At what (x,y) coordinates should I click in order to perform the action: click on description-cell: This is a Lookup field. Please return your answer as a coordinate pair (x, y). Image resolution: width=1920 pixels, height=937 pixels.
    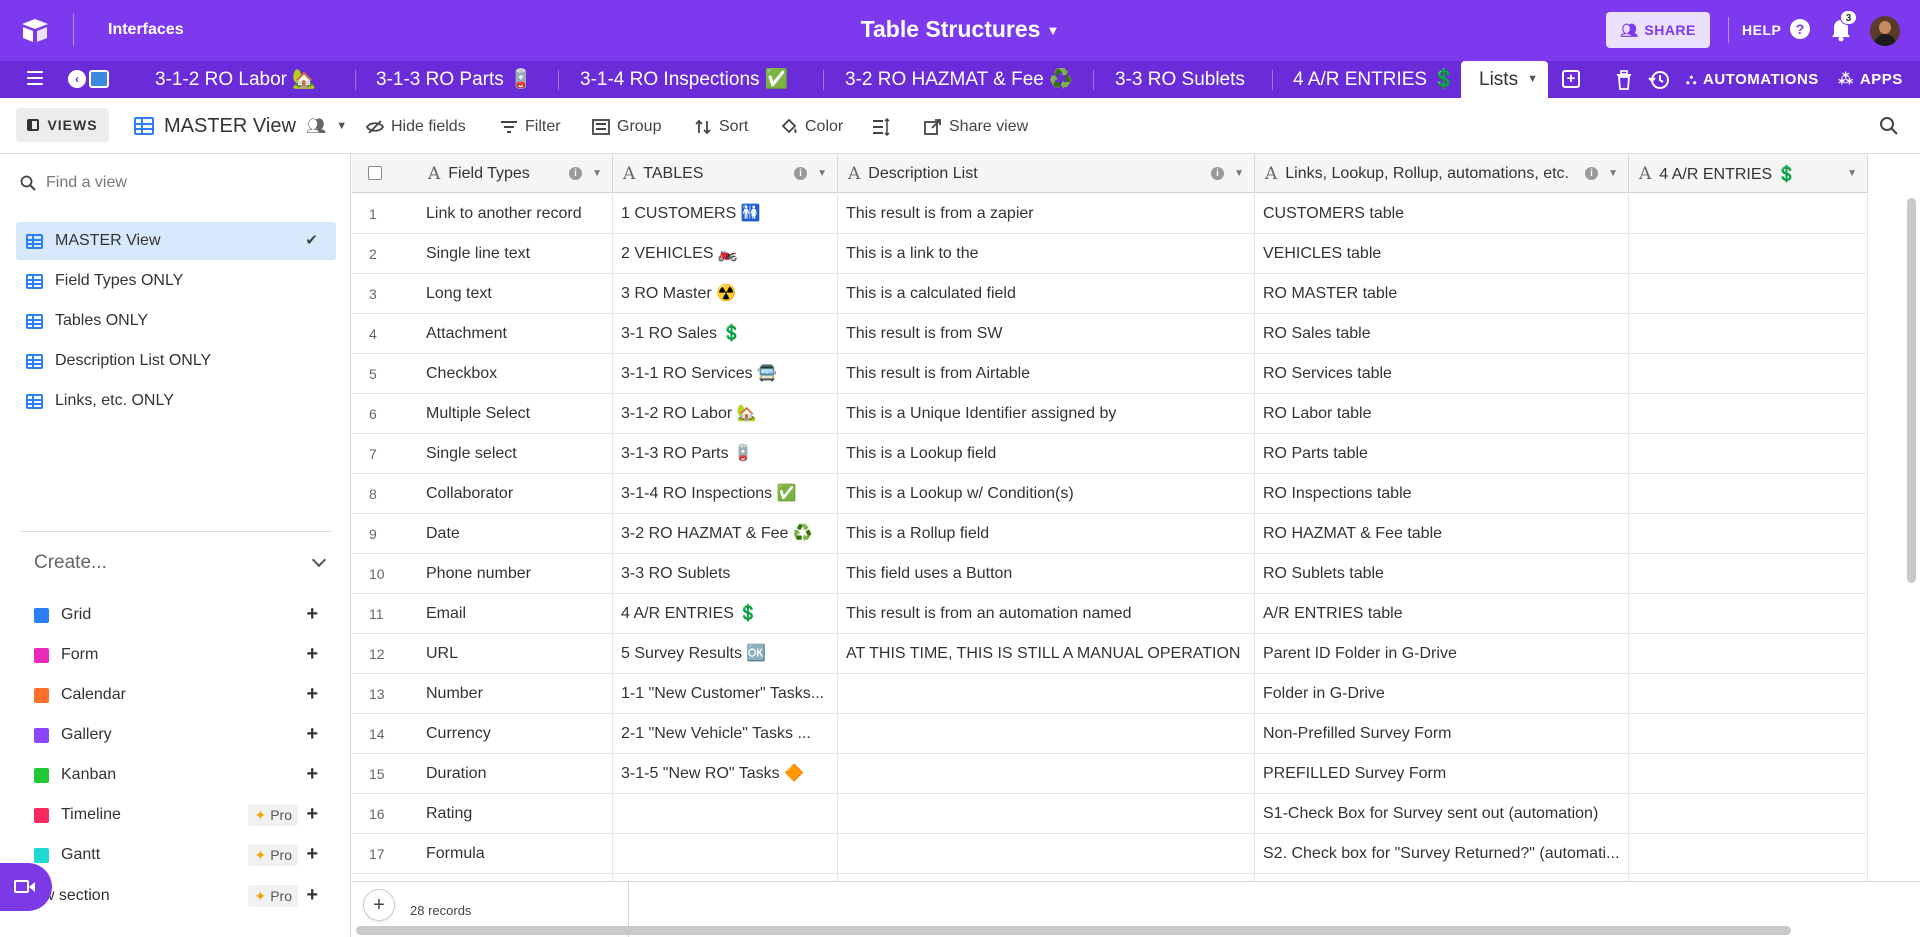
    Looking at the image, I should click on (1046, 454).